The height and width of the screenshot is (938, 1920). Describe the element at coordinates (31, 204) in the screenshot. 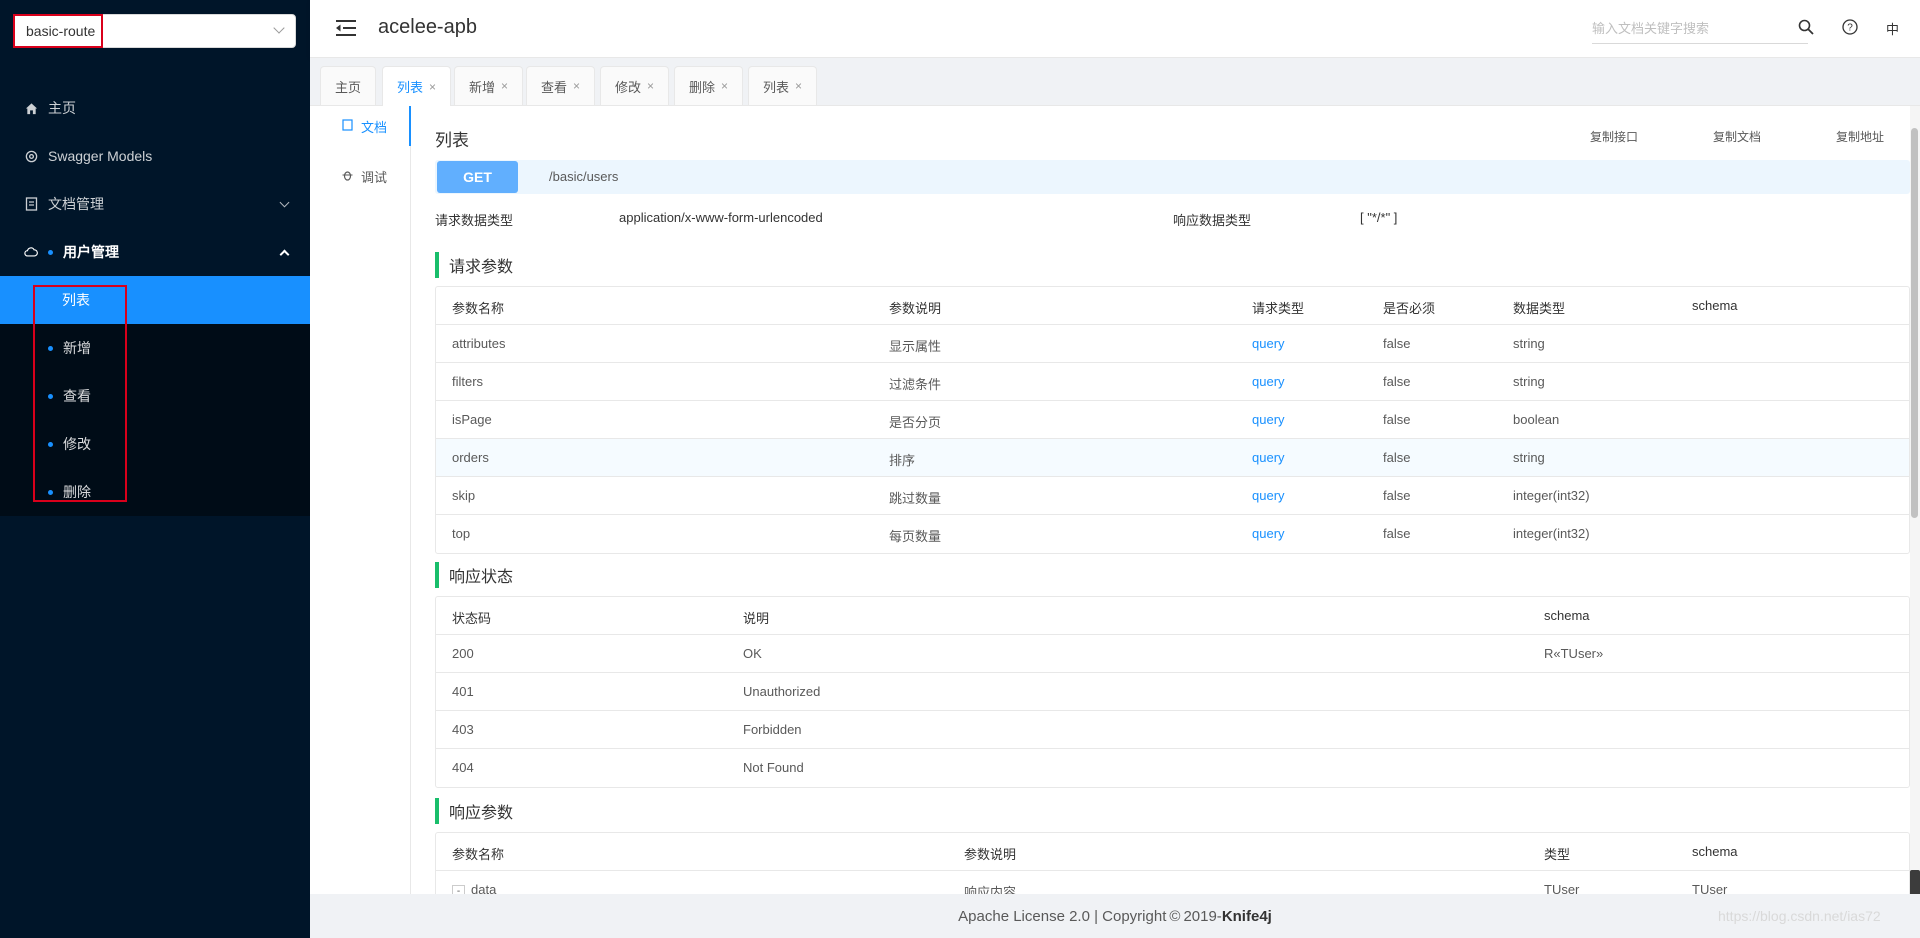

I see `document-icon` at that location.